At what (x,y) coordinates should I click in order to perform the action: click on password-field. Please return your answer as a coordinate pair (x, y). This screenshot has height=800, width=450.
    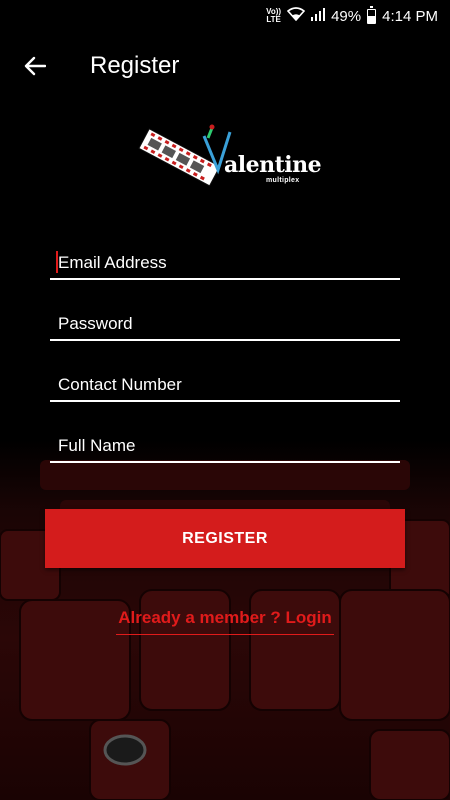
    Looking at the image, I should click on (225, 319).